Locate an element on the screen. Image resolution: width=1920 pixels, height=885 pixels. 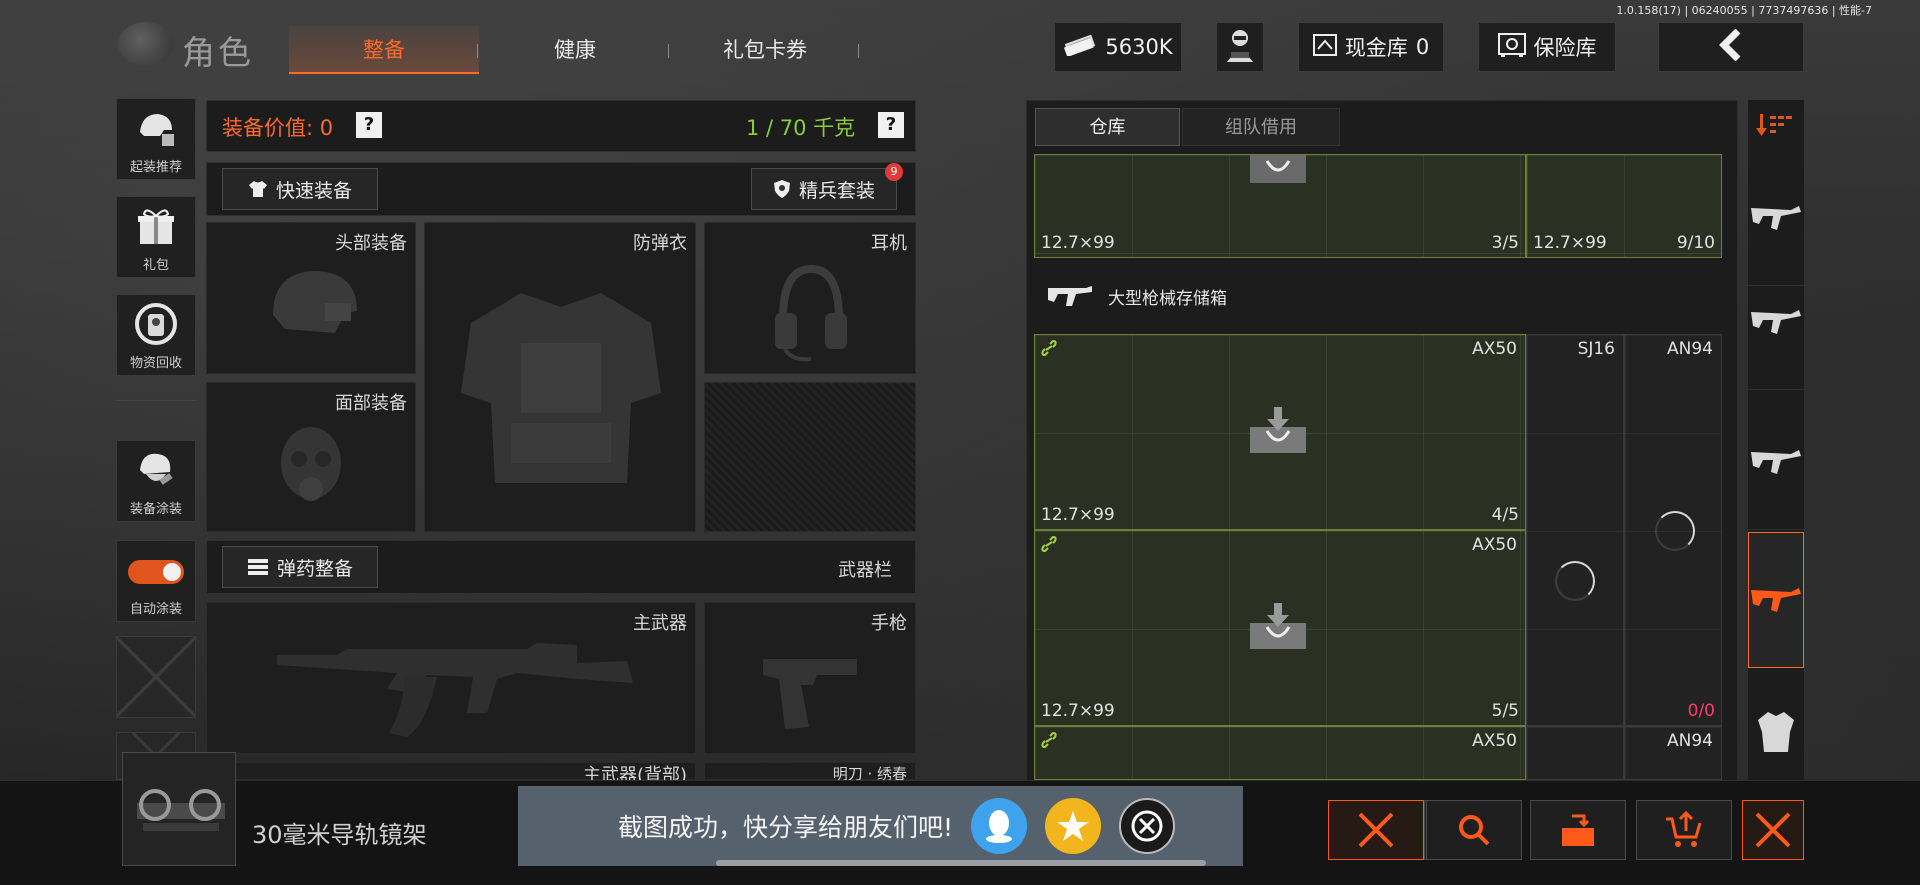
sidebar-loadout-recommend: 起装推荐 is located at coordinates (156, 139).